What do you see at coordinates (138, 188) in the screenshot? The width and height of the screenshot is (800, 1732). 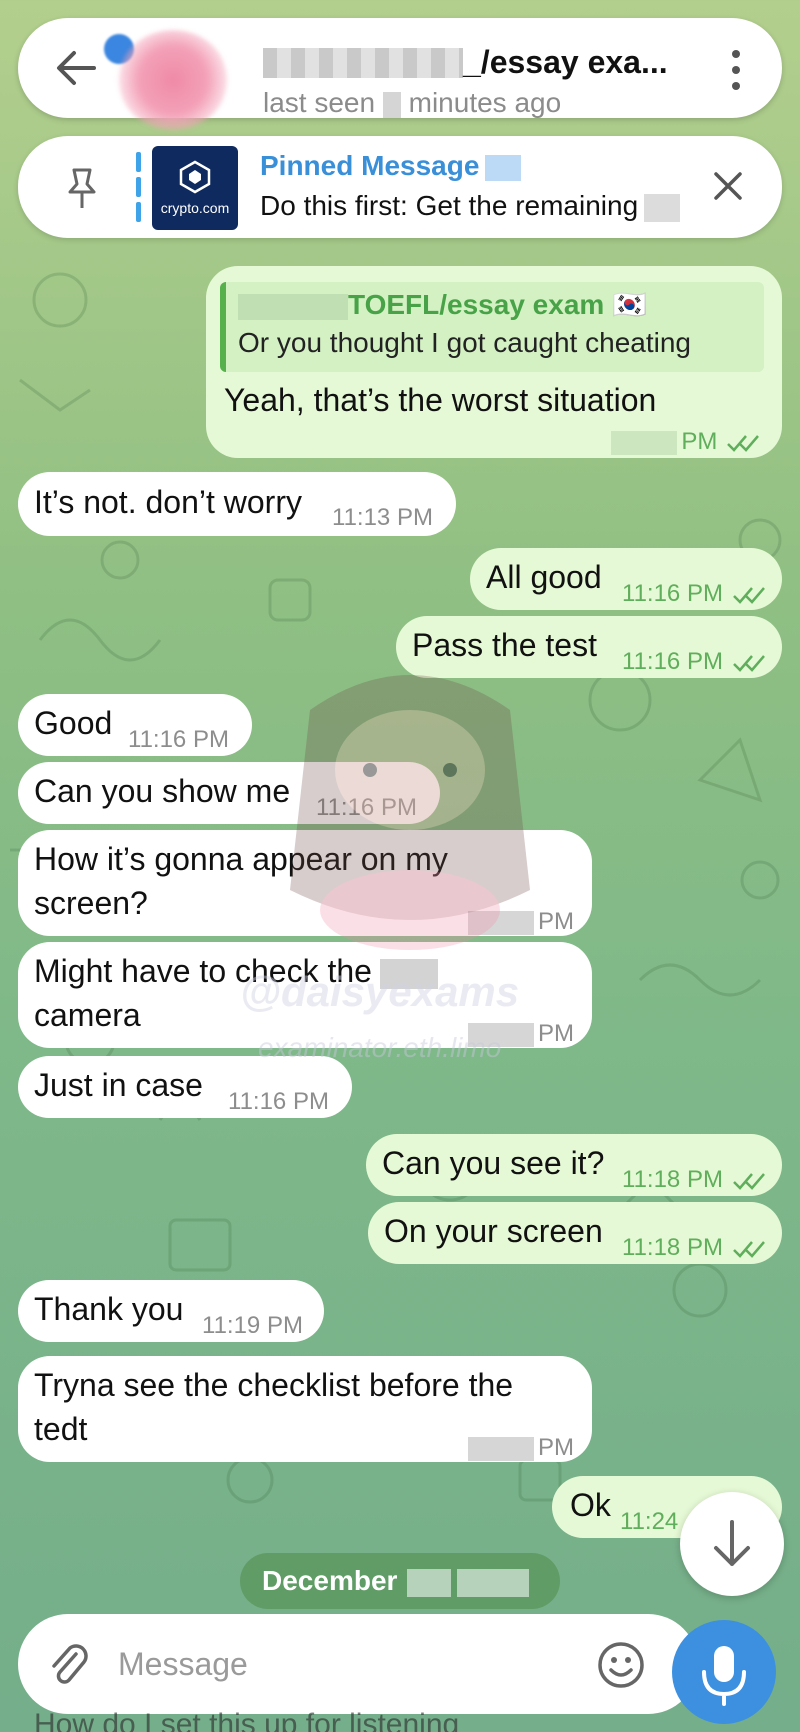 I see `pinned-index-bars` at bounding box center [138, 188].